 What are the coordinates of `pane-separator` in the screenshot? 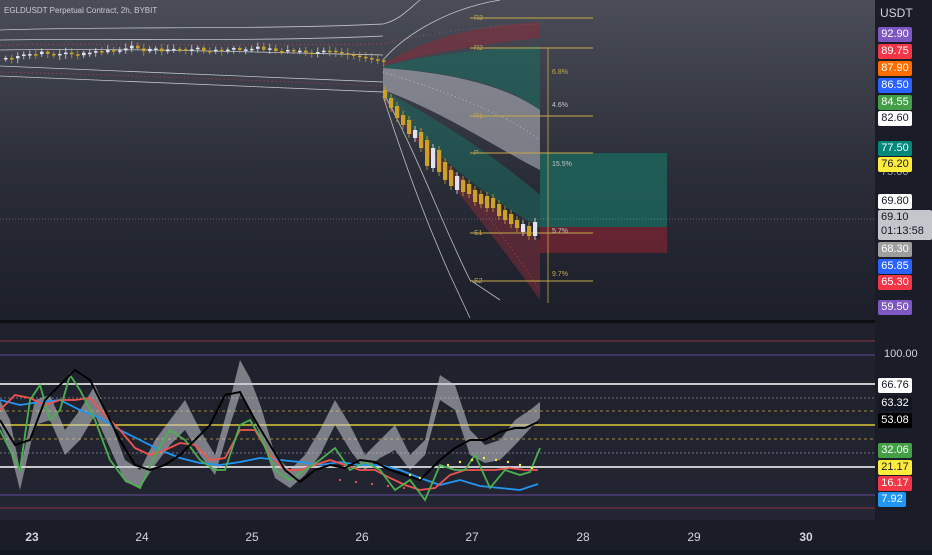 It's located at (466, 321).